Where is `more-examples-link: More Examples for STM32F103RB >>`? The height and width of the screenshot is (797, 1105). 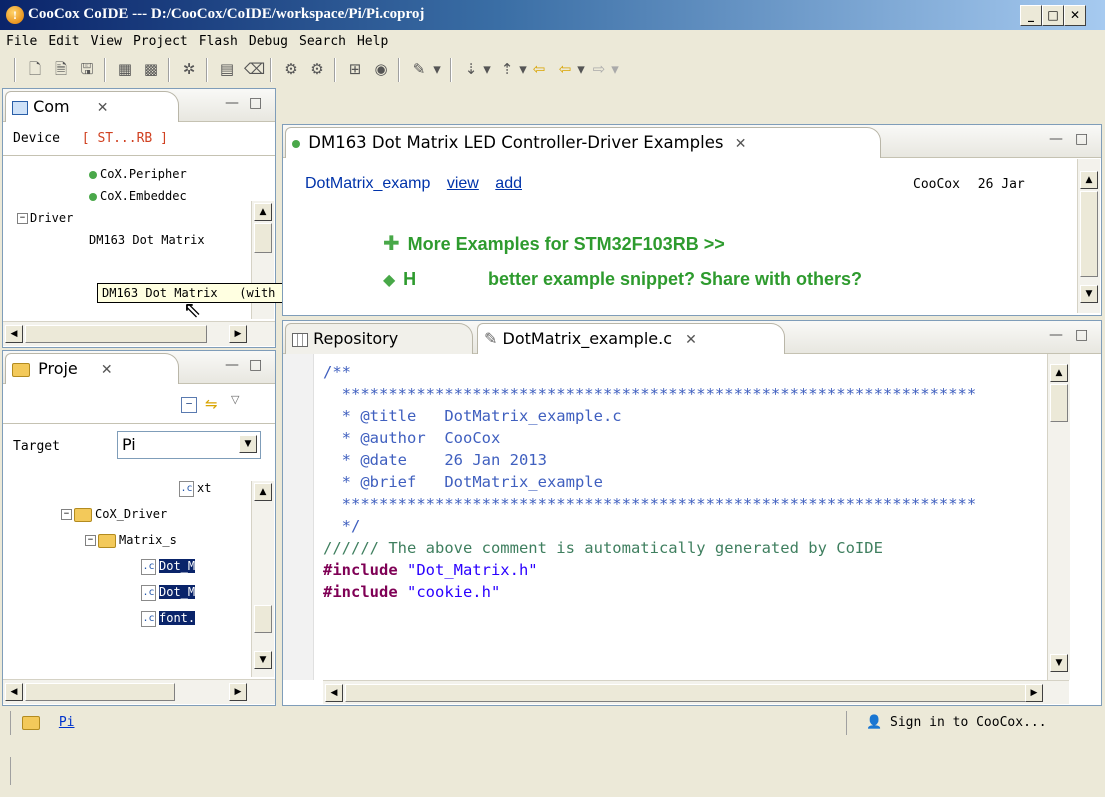 more-examples-link: More Examples for STM32F103RB >> is located at coordinates (566, 244).